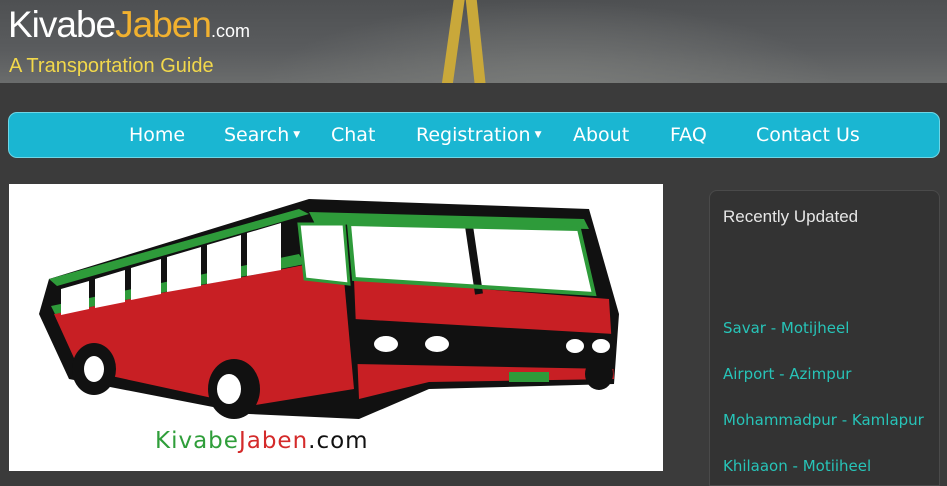  Describe the element at coordinates (257, 135) in the screenshot. I see `nav-search-label: Search` at that location.